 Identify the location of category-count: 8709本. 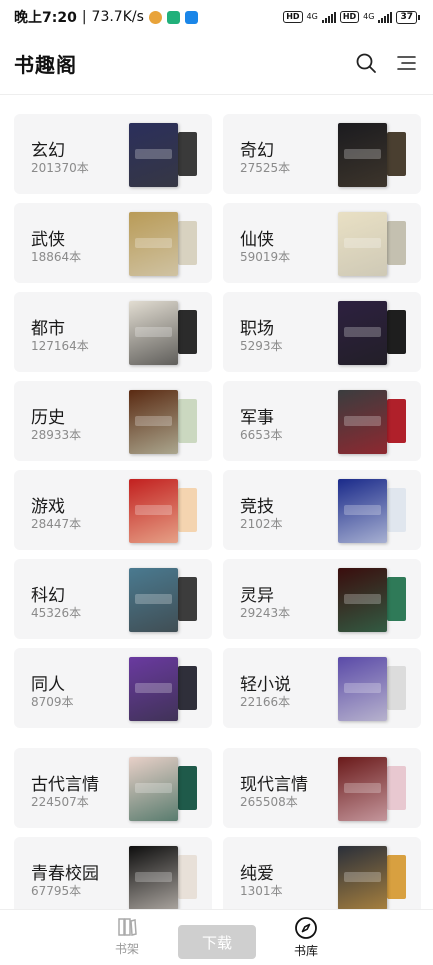
(52, 702).